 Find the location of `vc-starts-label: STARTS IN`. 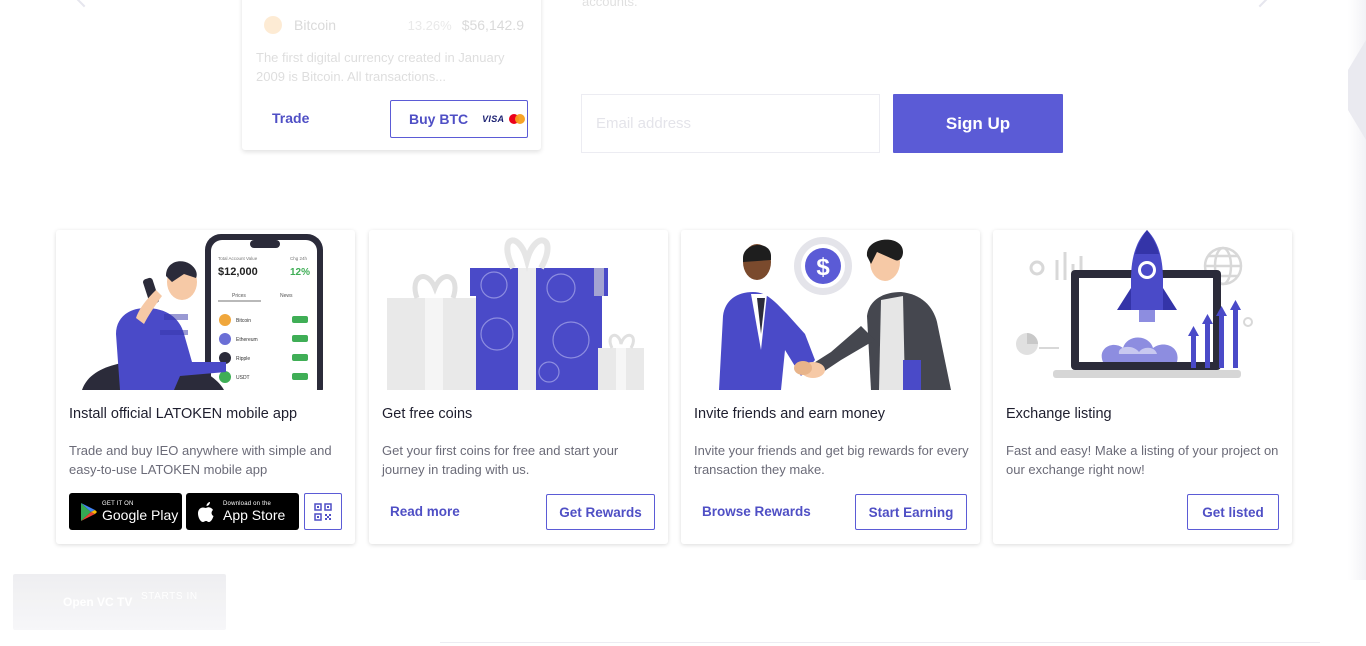

vc-starts-label: STARTS IN is located at coordinates (169, 596).